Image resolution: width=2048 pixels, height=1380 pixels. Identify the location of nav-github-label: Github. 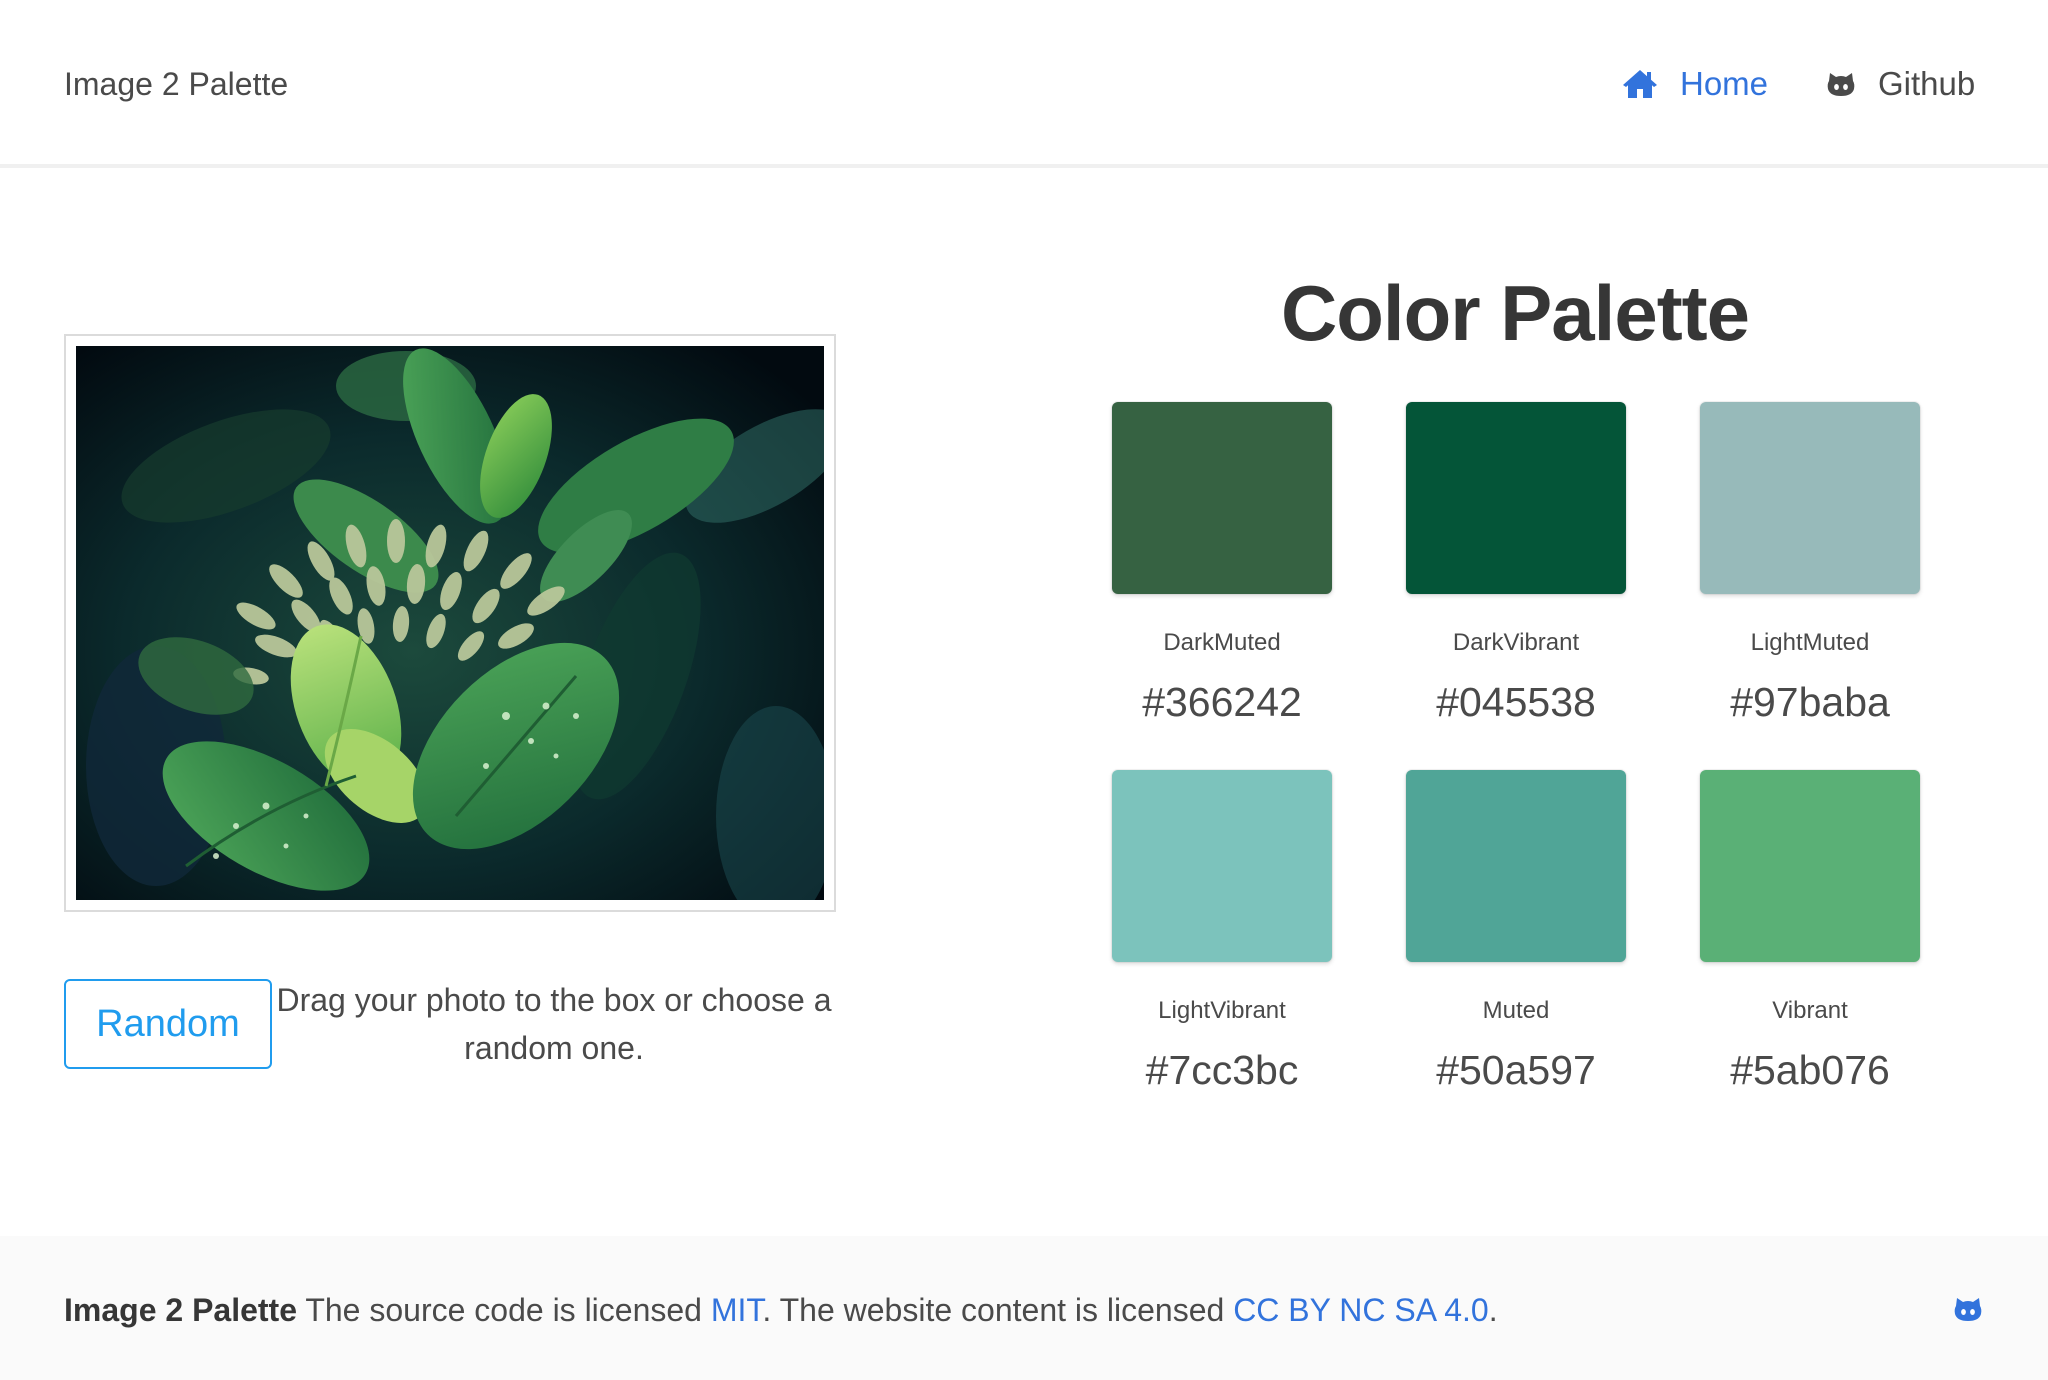
(1927, 83).